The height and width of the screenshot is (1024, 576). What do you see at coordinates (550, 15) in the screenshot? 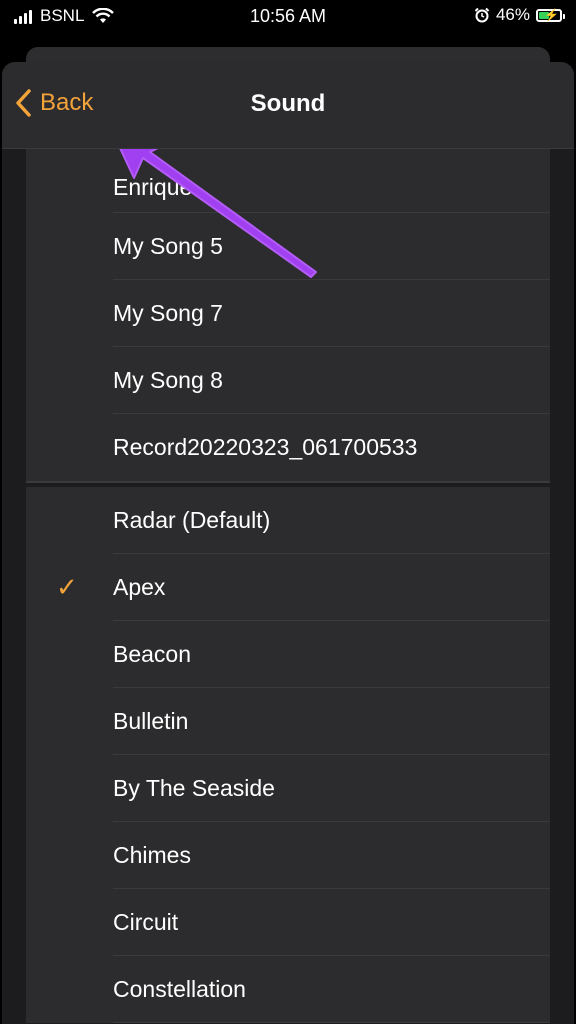
I see `battery-icon: ⚡` at bounding box center [550, 15].